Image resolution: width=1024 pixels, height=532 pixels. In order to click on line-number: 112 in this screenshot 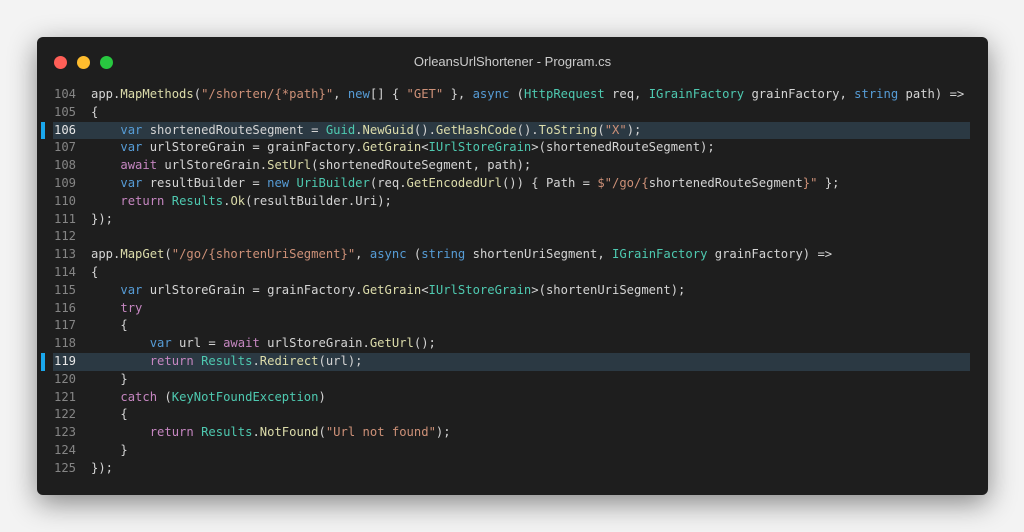, I will do `click(64, 236)`.